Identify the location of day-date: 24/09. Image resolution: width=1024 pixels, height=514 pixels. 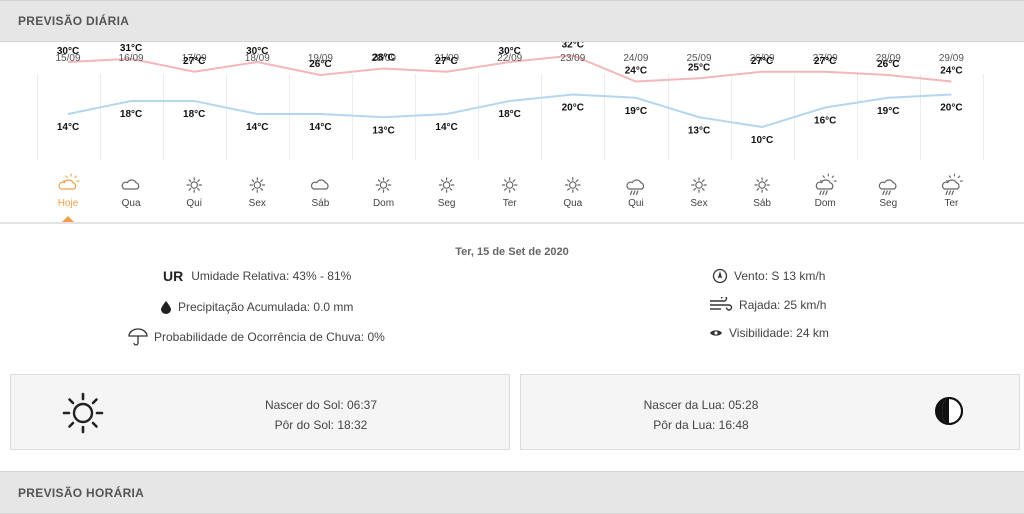
(635, 58).